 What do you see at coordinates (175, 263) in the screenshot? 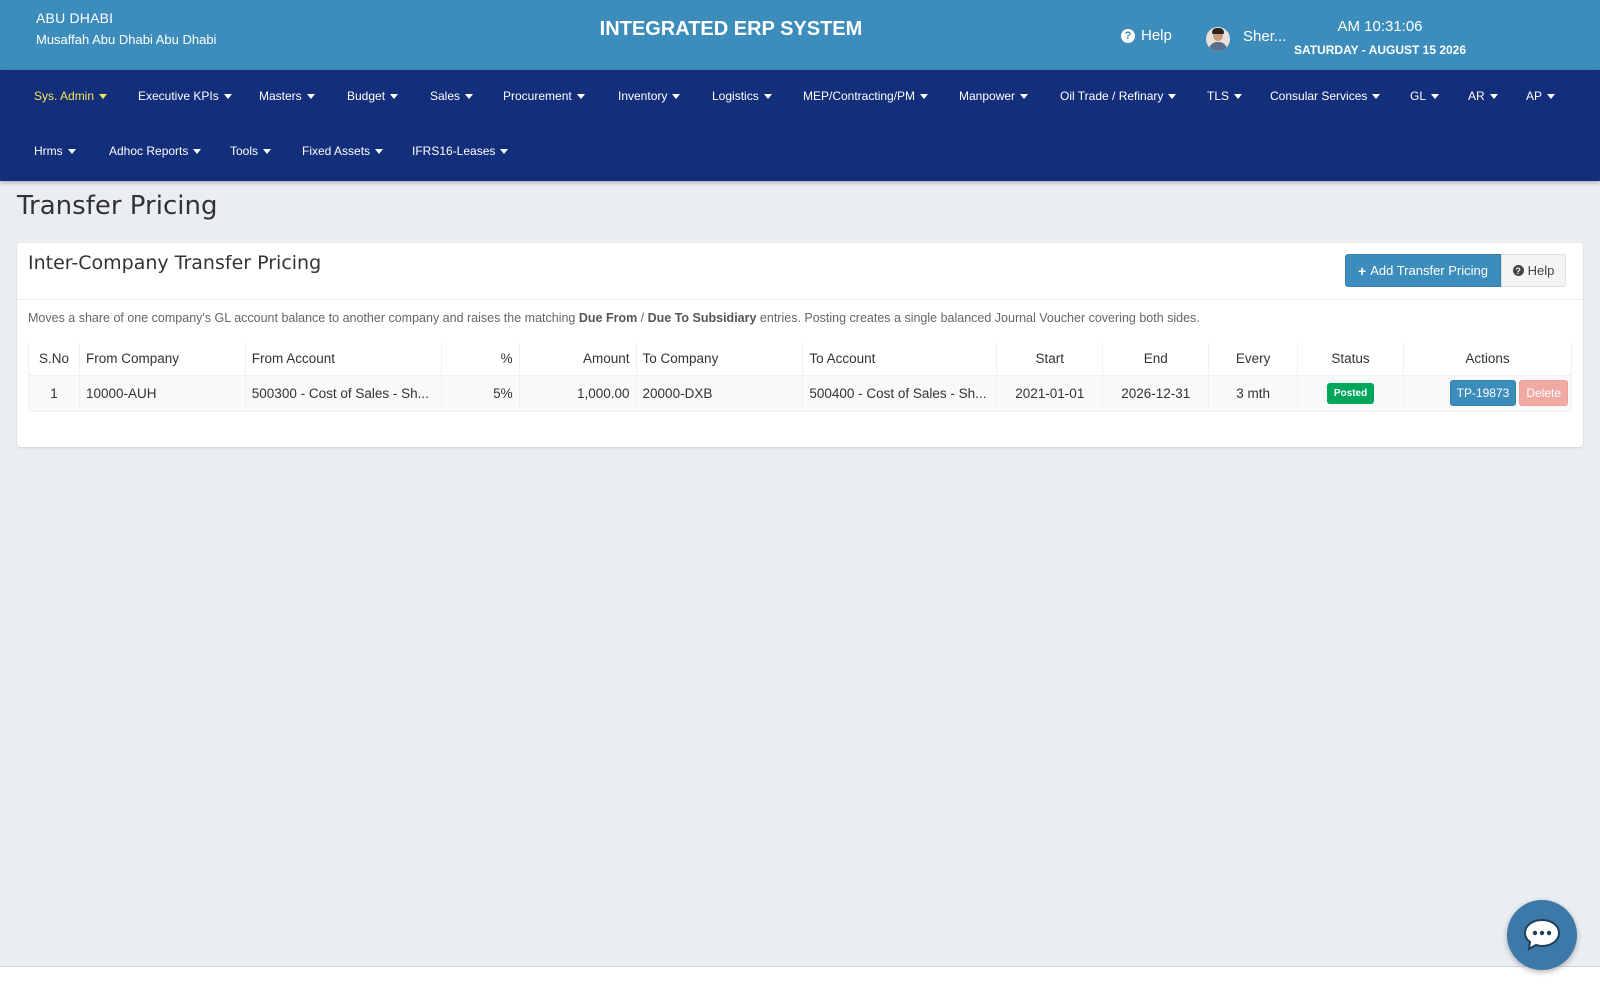
I see `card-title: Inter-Company Transfer Pricing` at bounding box center [175, 263].